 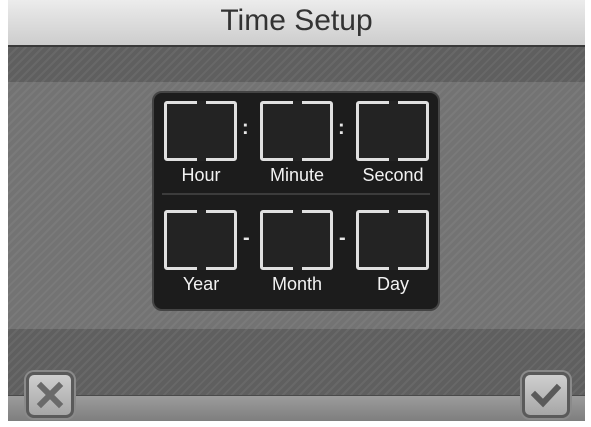 I want to click on minute-label: Minute, so click(x=297, y=175).